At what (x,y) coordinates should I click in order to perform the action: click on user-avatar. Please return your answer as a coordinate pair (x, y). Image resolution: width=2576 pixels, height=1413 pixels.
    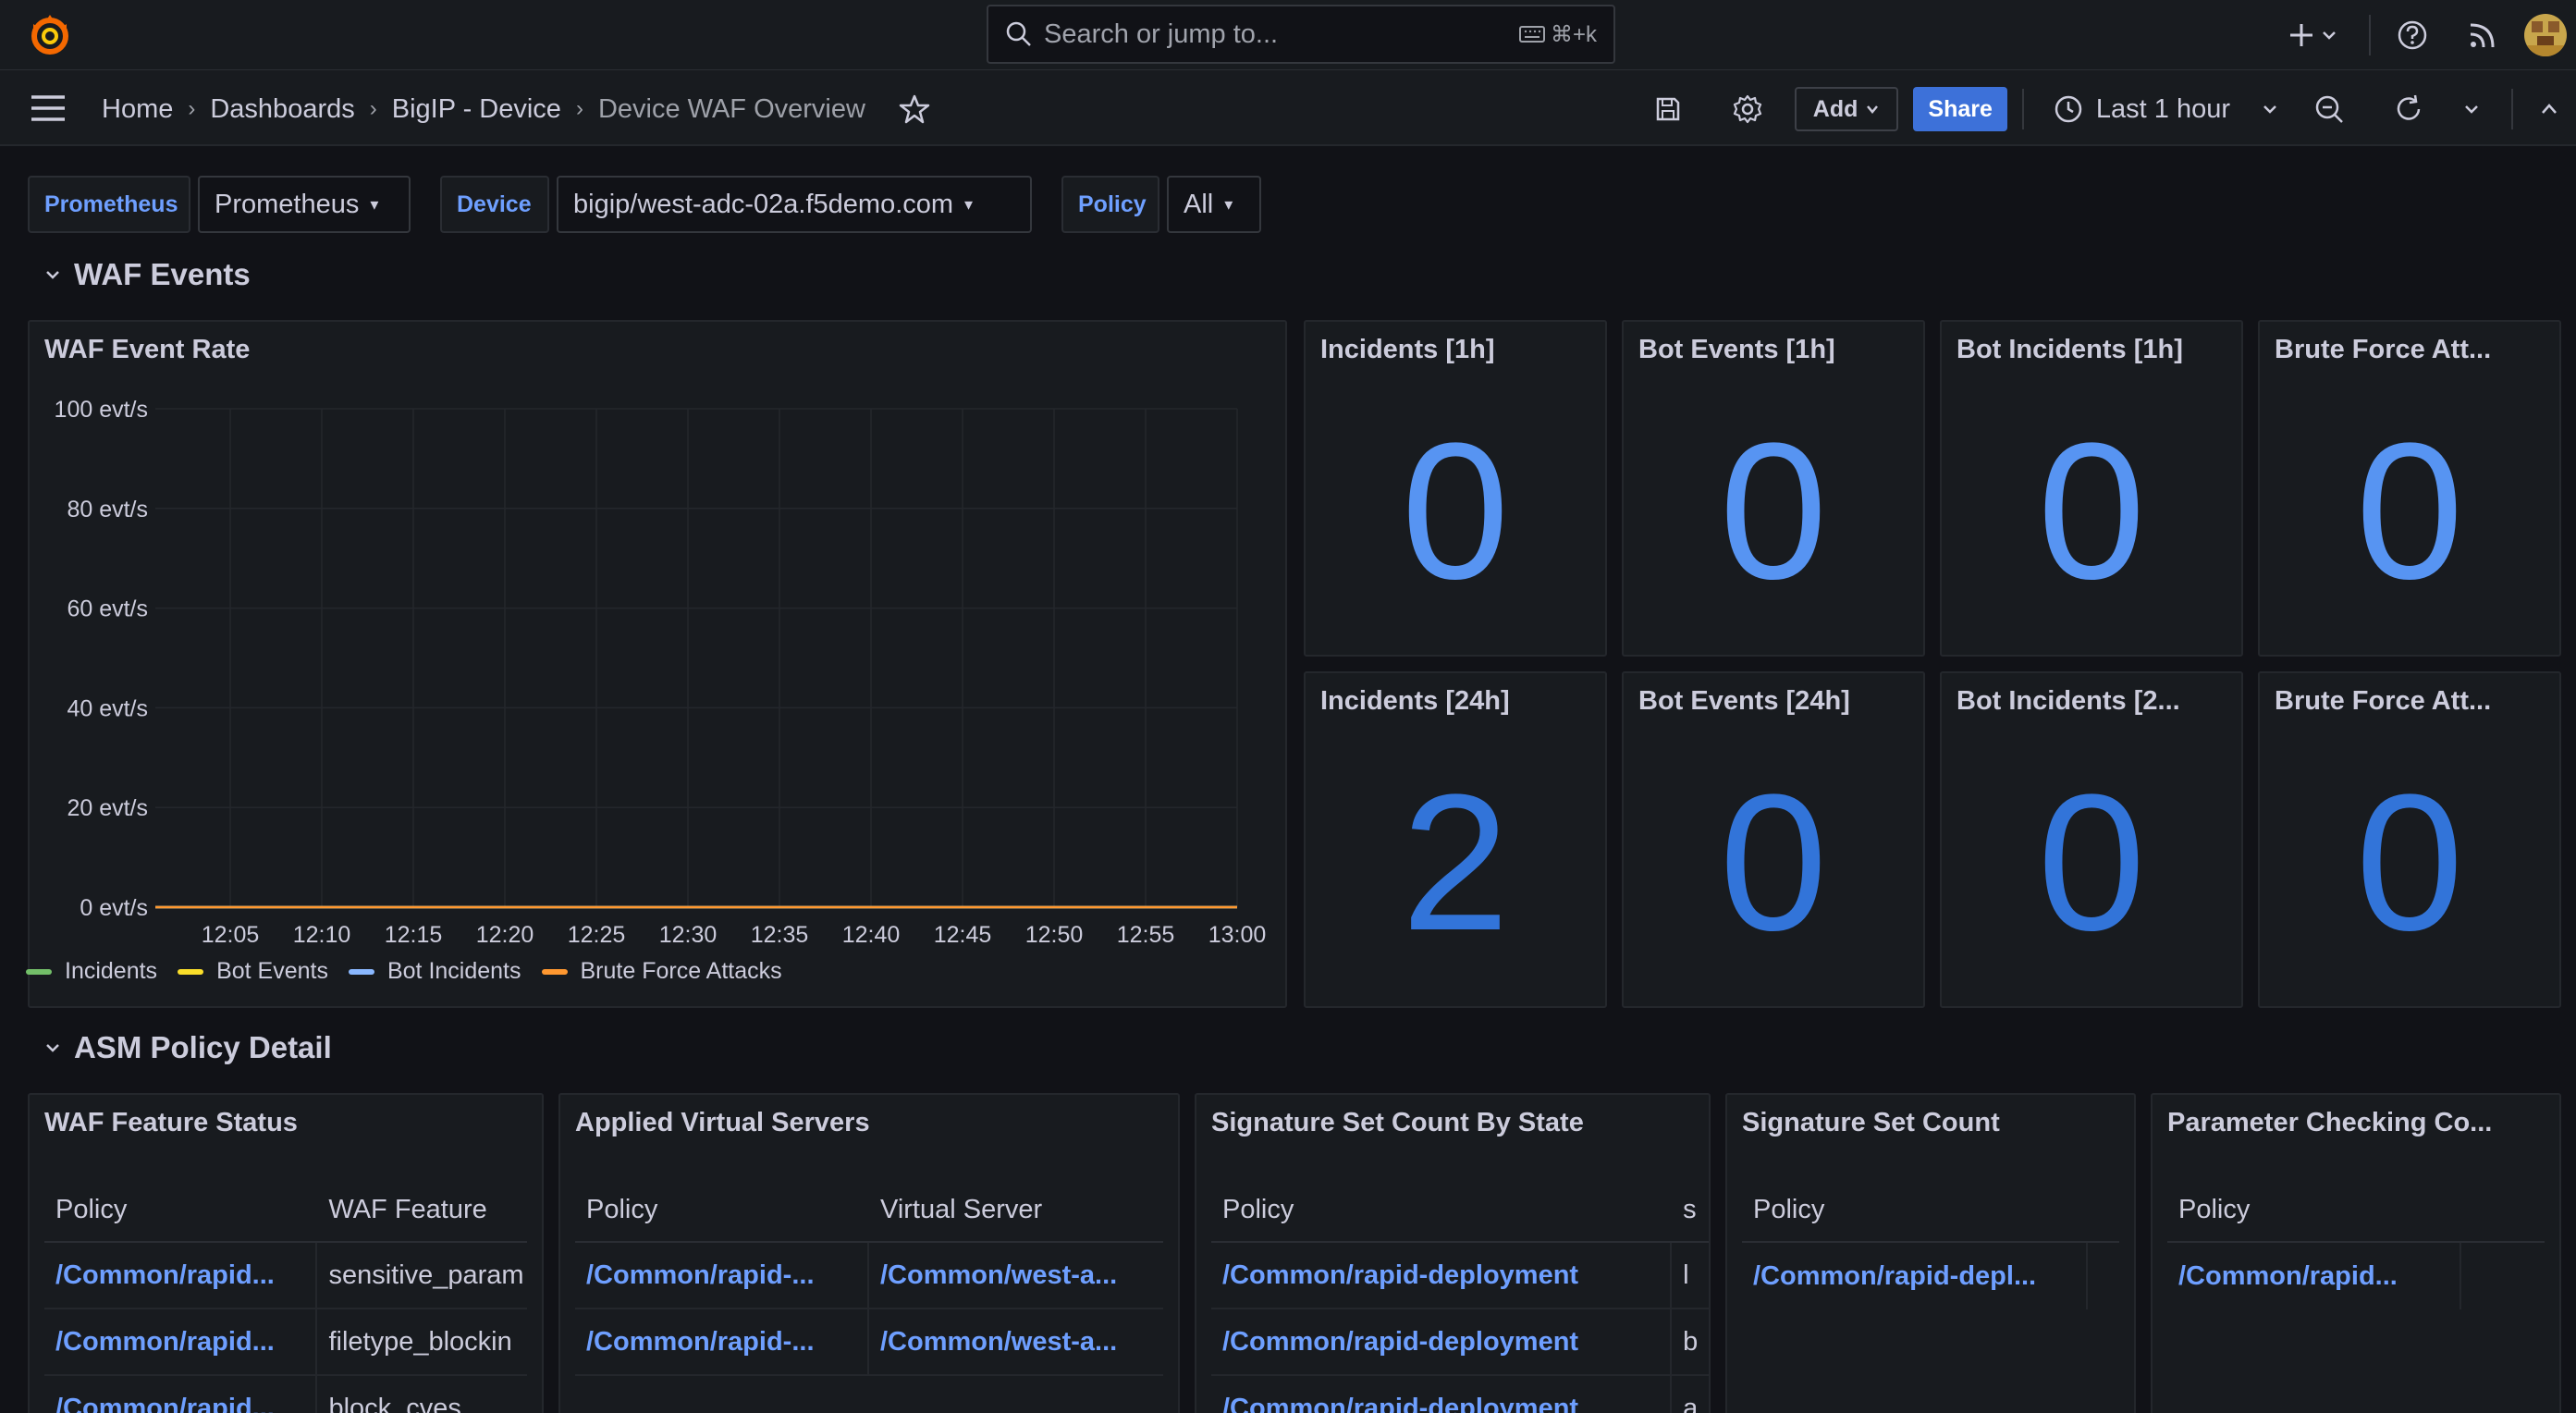
    Looking at the image, I should click on (2546, 35).